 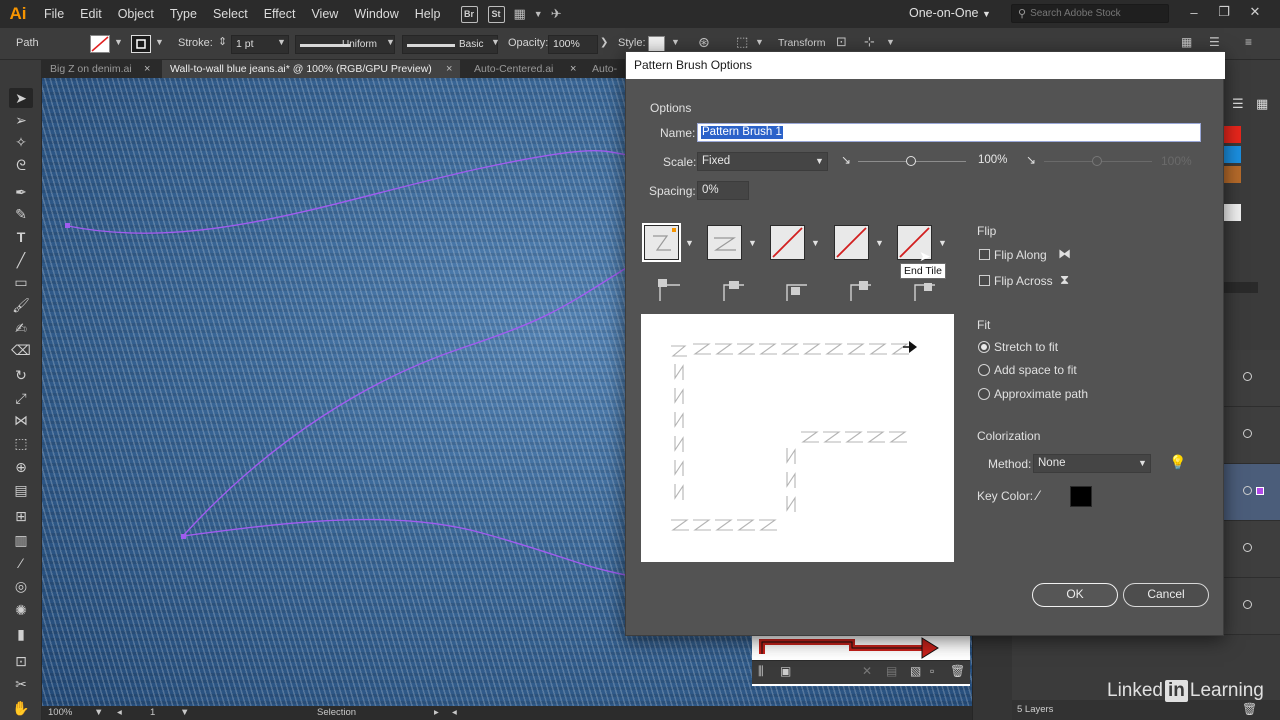 What do you see at coordinates (1238, 104) in the screenshot?
I see `list-view-icon: ☰` at bounding box center [1238, 104].